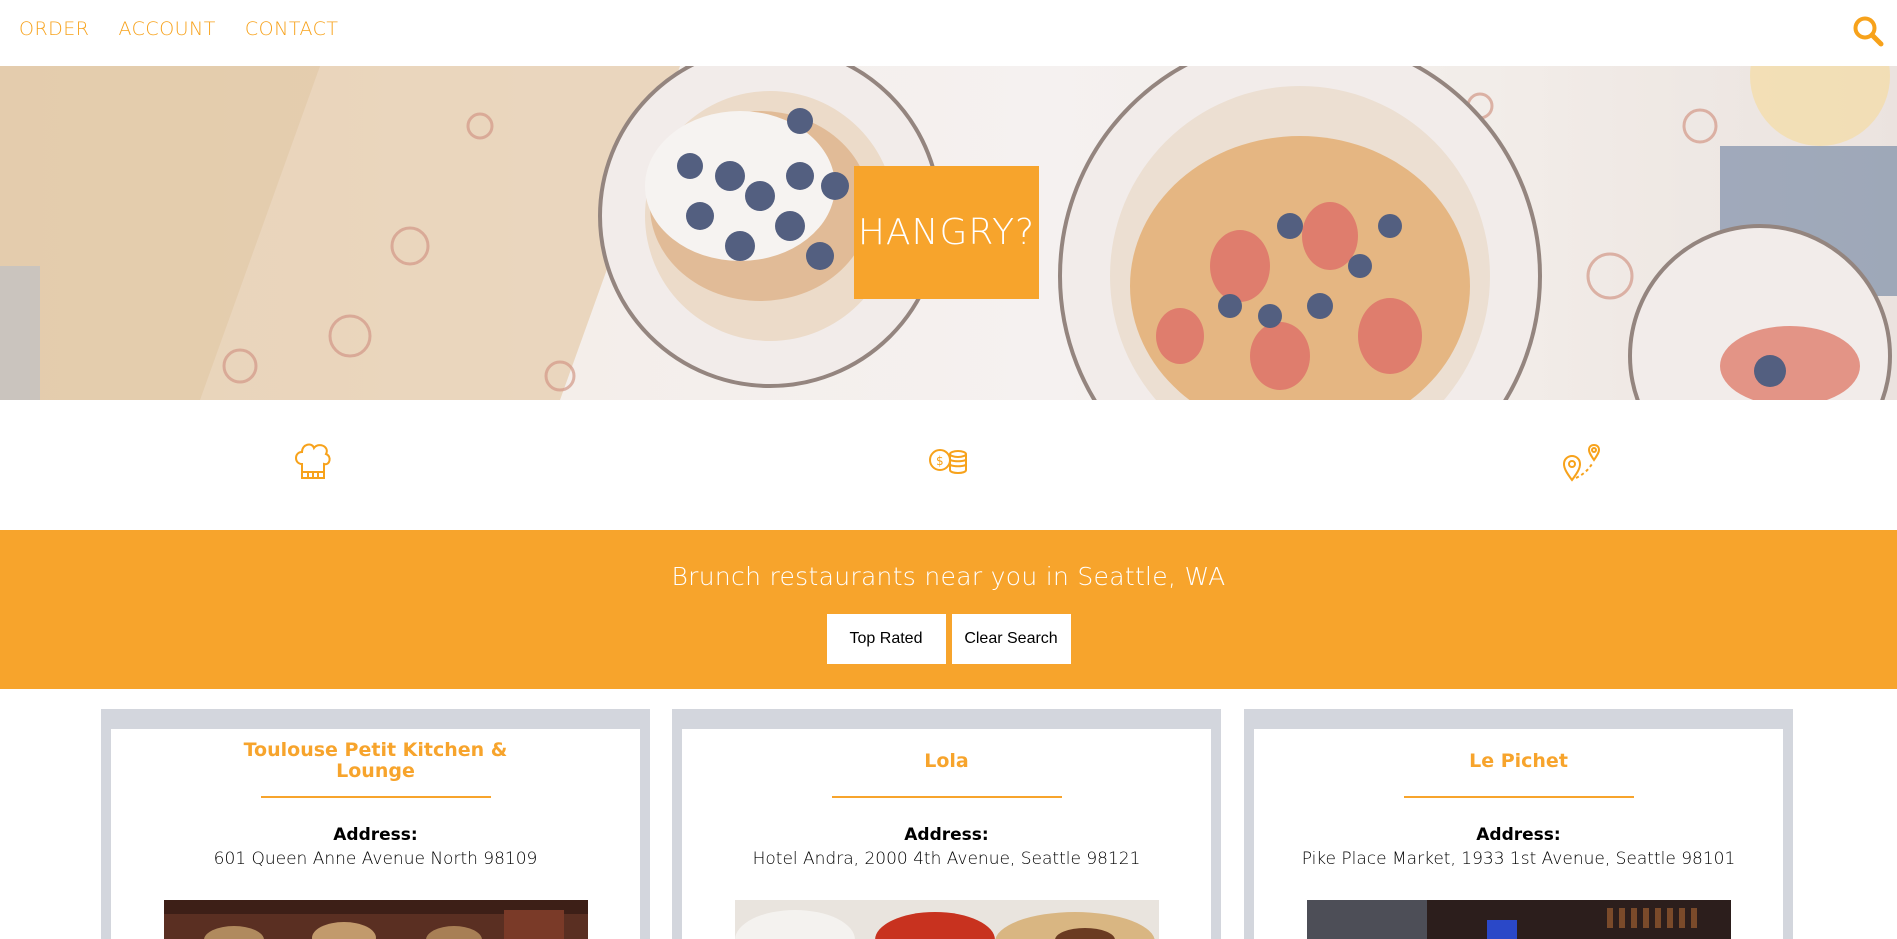  I want to click on restaurant-name: Toulouse Petit Kitchen & Lounge, so click(375, 761).